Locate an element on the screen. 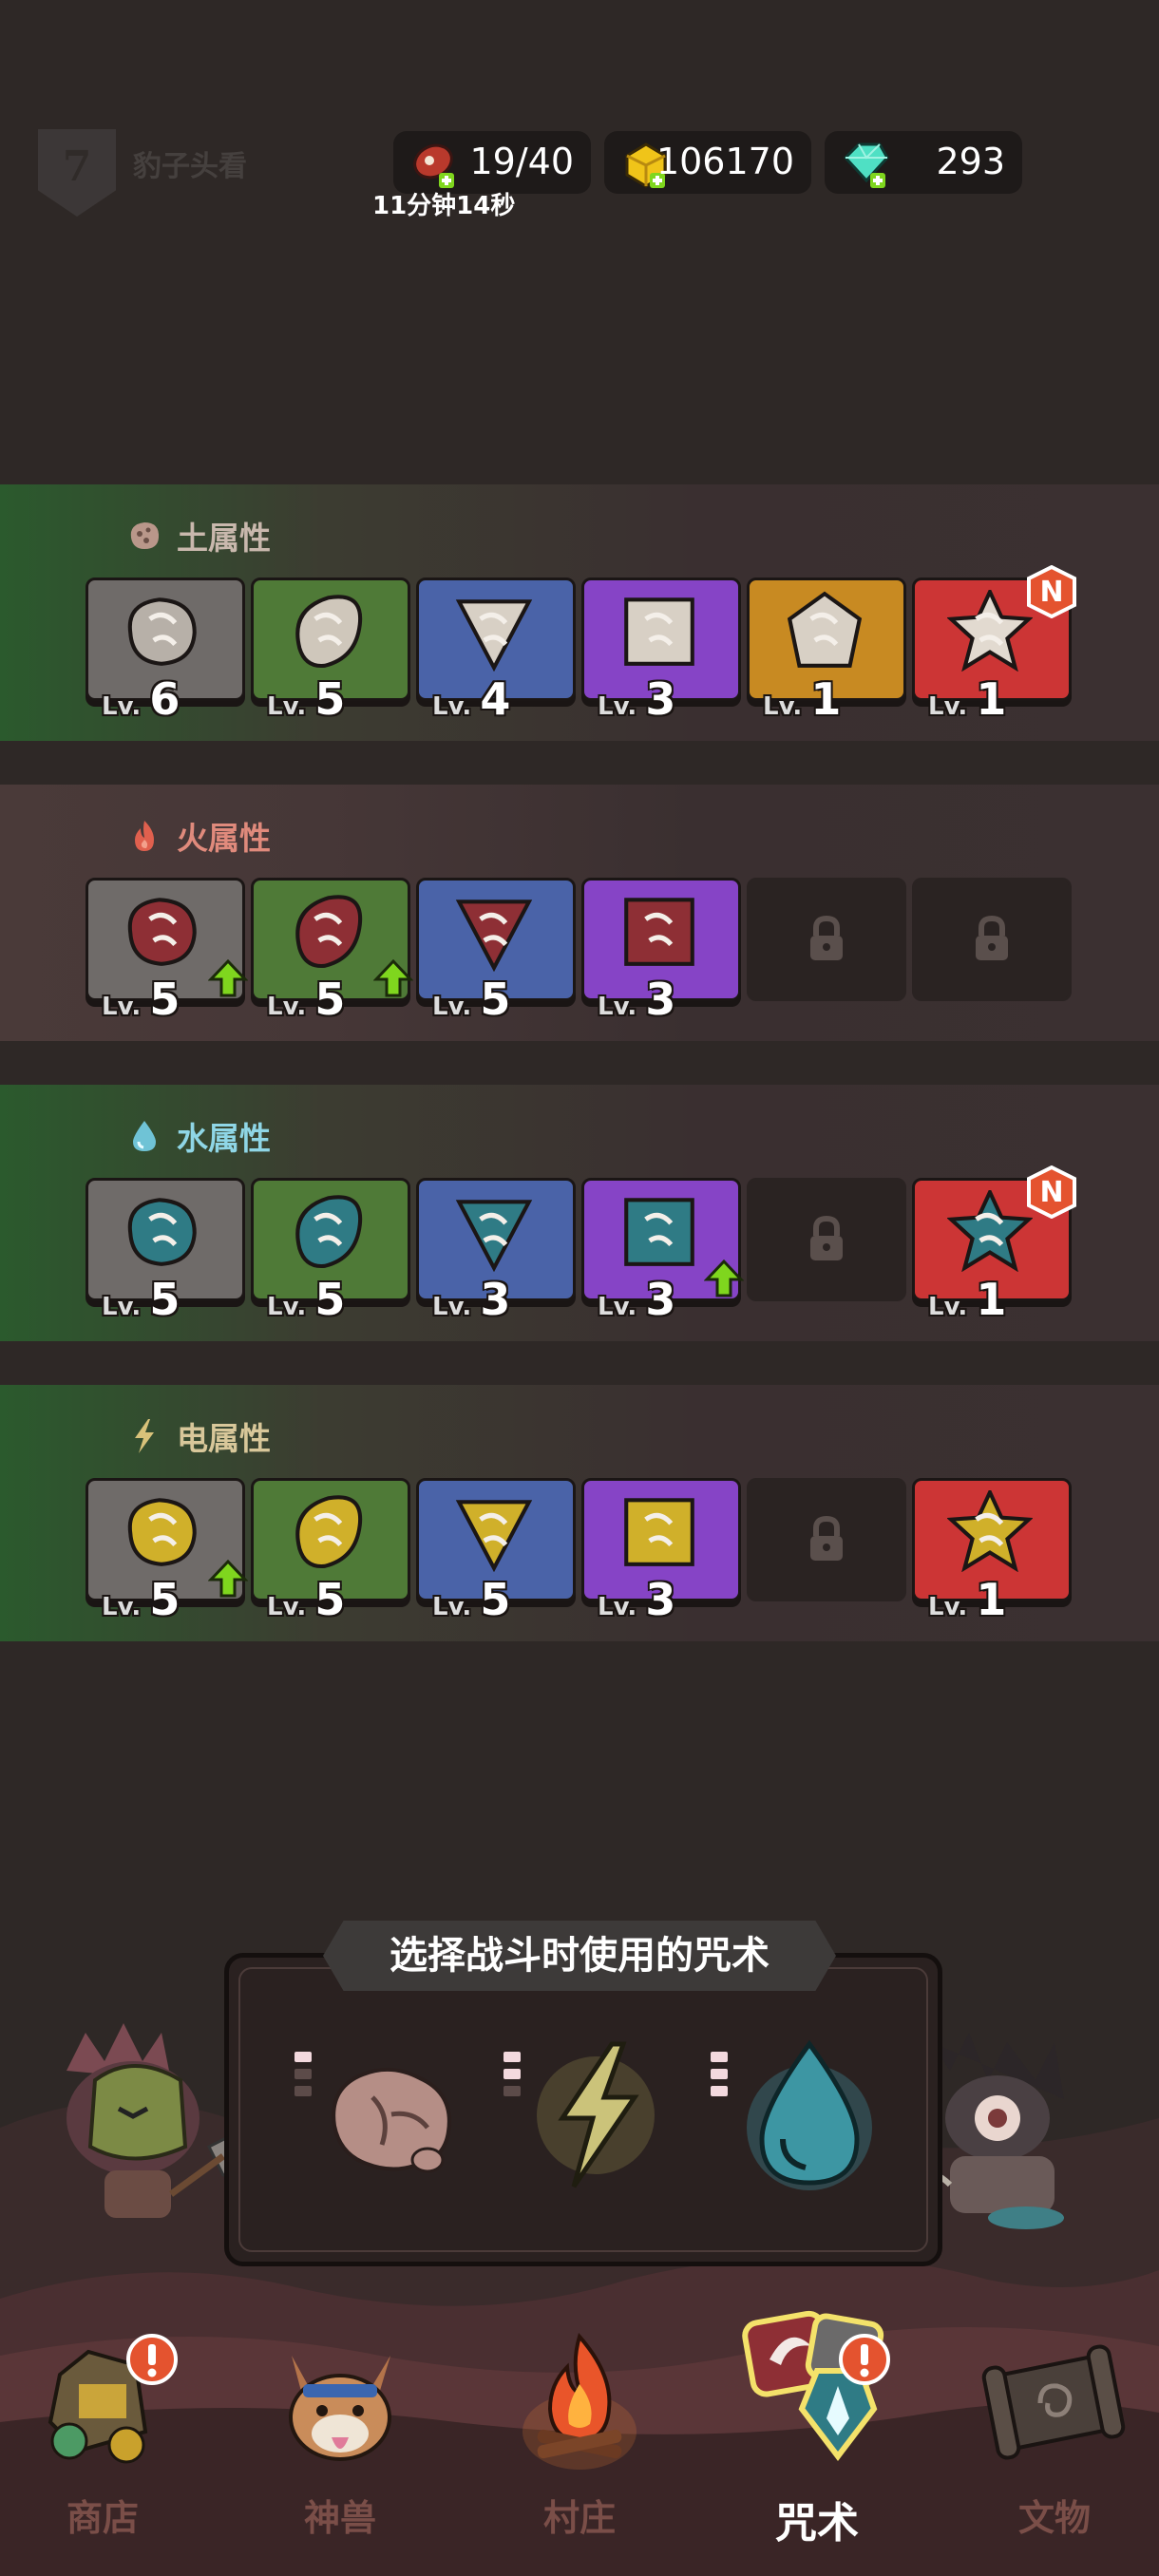 The width and height of the screenshot is (1159, 2576). level-number: 6 is located at coordinates (164, 699).